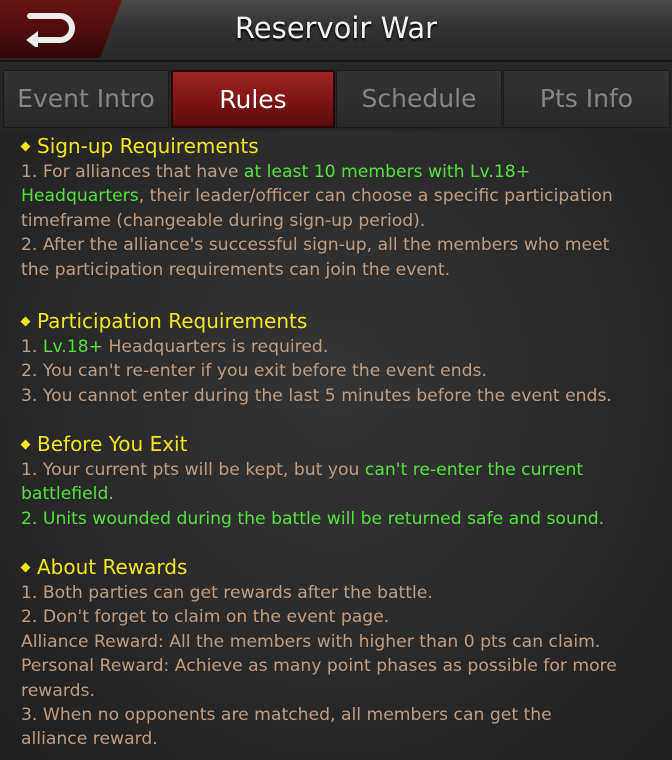 Image resolution: width=672 pixels, height=760 pixels. What do you see at coordinates (253, 99) in the screenshot?
I see `tab-rules: Rules` at bounding box center [253, 99].